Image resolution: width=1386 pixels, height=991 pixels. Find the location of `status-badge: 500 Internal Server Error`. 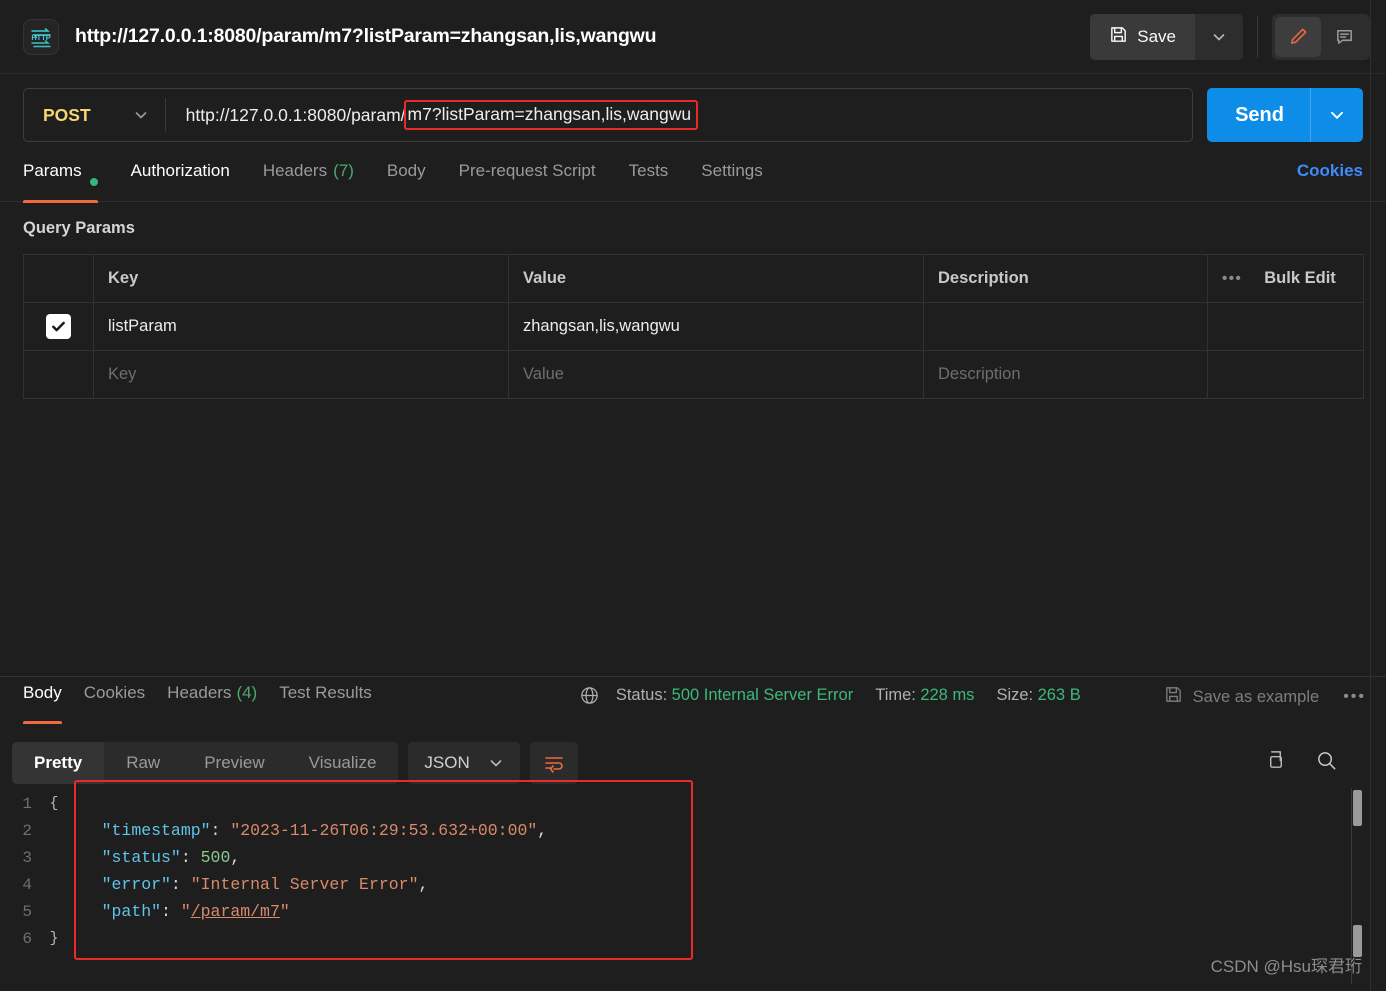

status-badge: 500 Internal Server Error is located at coordinates (762, 695).